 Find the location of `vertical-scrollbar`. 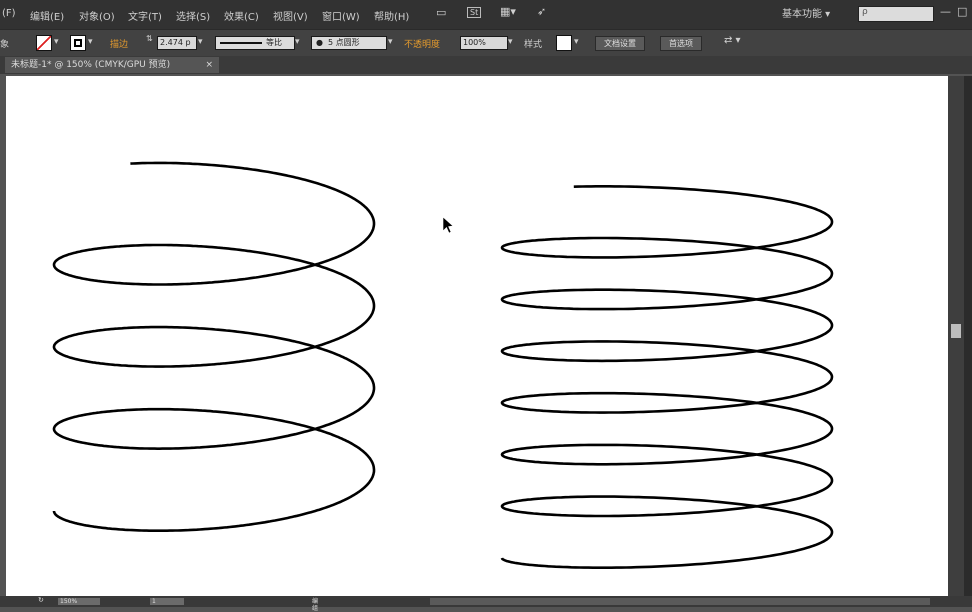

vertical-scrollbar is located at coordinates (956, 336).